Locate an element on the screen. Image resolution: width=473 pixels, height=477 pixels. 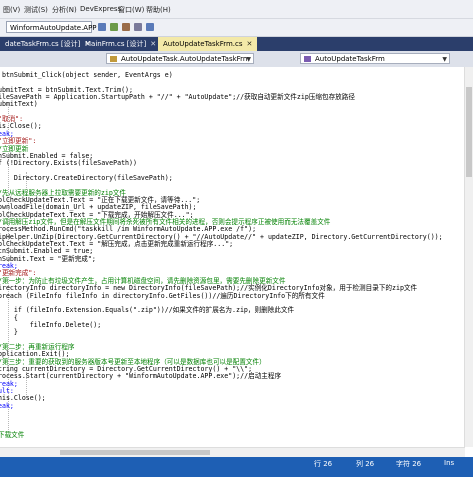
menu-window: 窗口(W) is located at coordinates (131, 10).